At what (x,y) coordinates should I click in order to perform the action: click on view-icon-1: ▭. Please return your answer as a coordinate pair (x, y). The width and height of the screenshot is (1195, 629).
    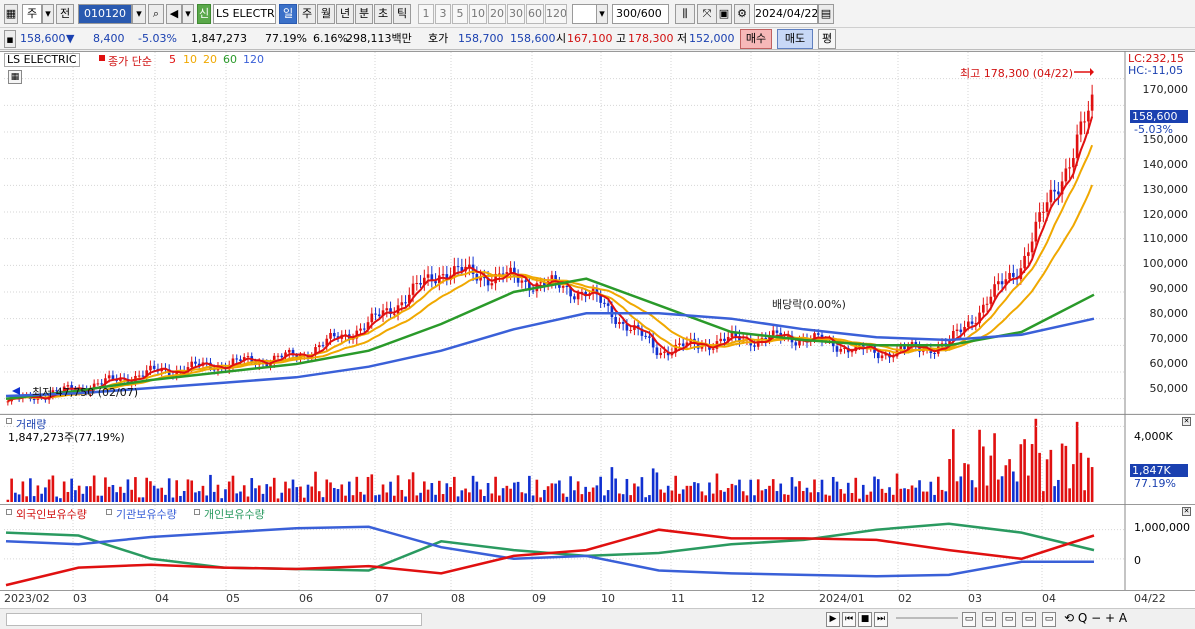
    Looking at the image, I should click on (969, 619).